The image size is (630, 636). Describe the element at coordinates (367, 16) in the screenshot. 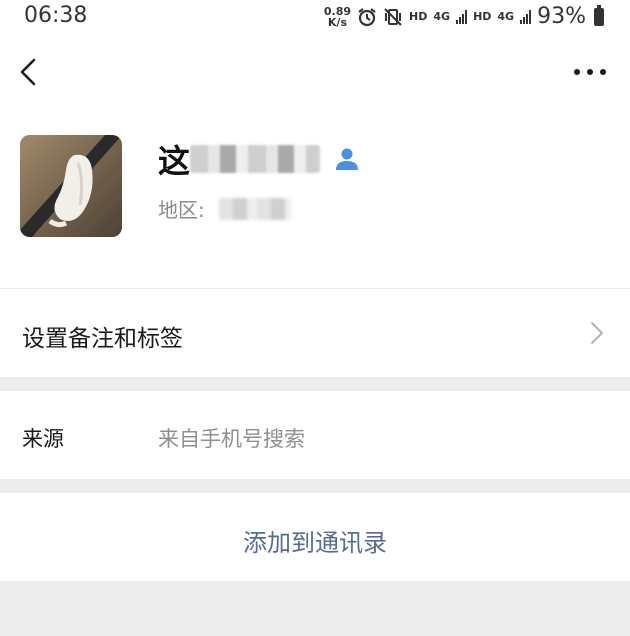

I see `alarm-icon` at that location.